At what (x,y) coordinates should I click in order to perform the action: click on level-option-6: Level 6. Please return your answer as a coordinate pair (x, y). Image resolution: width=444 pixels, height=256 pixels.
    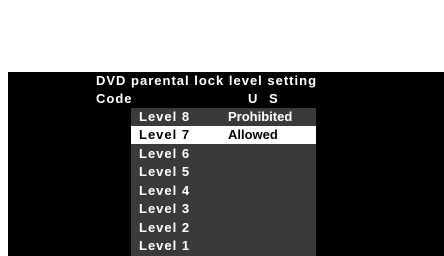
    Looking at the image, I should click on (223, 154).